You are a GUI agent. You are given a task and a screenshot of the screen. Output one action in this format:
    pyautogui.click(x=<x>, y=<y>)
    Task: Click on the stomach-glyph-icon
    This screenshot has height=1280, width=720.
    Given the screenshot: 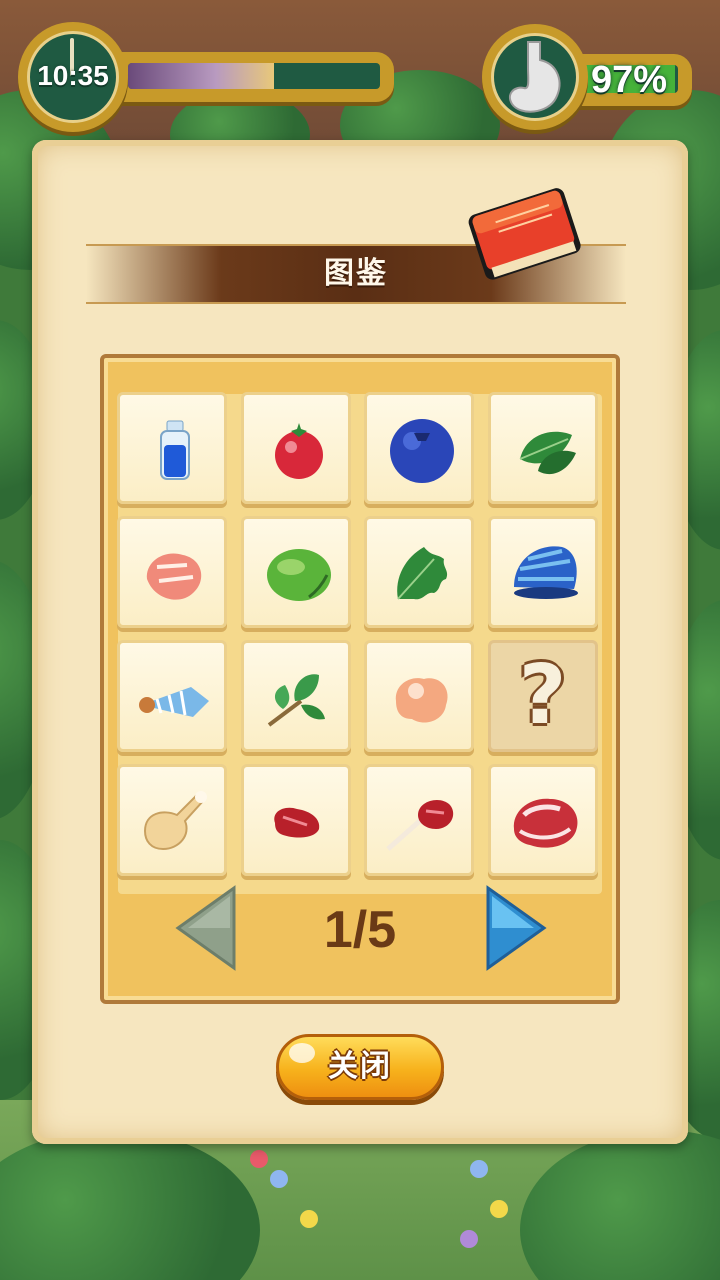 What is the action you would take?
    pyautogui.click(x=534, y=77)
    